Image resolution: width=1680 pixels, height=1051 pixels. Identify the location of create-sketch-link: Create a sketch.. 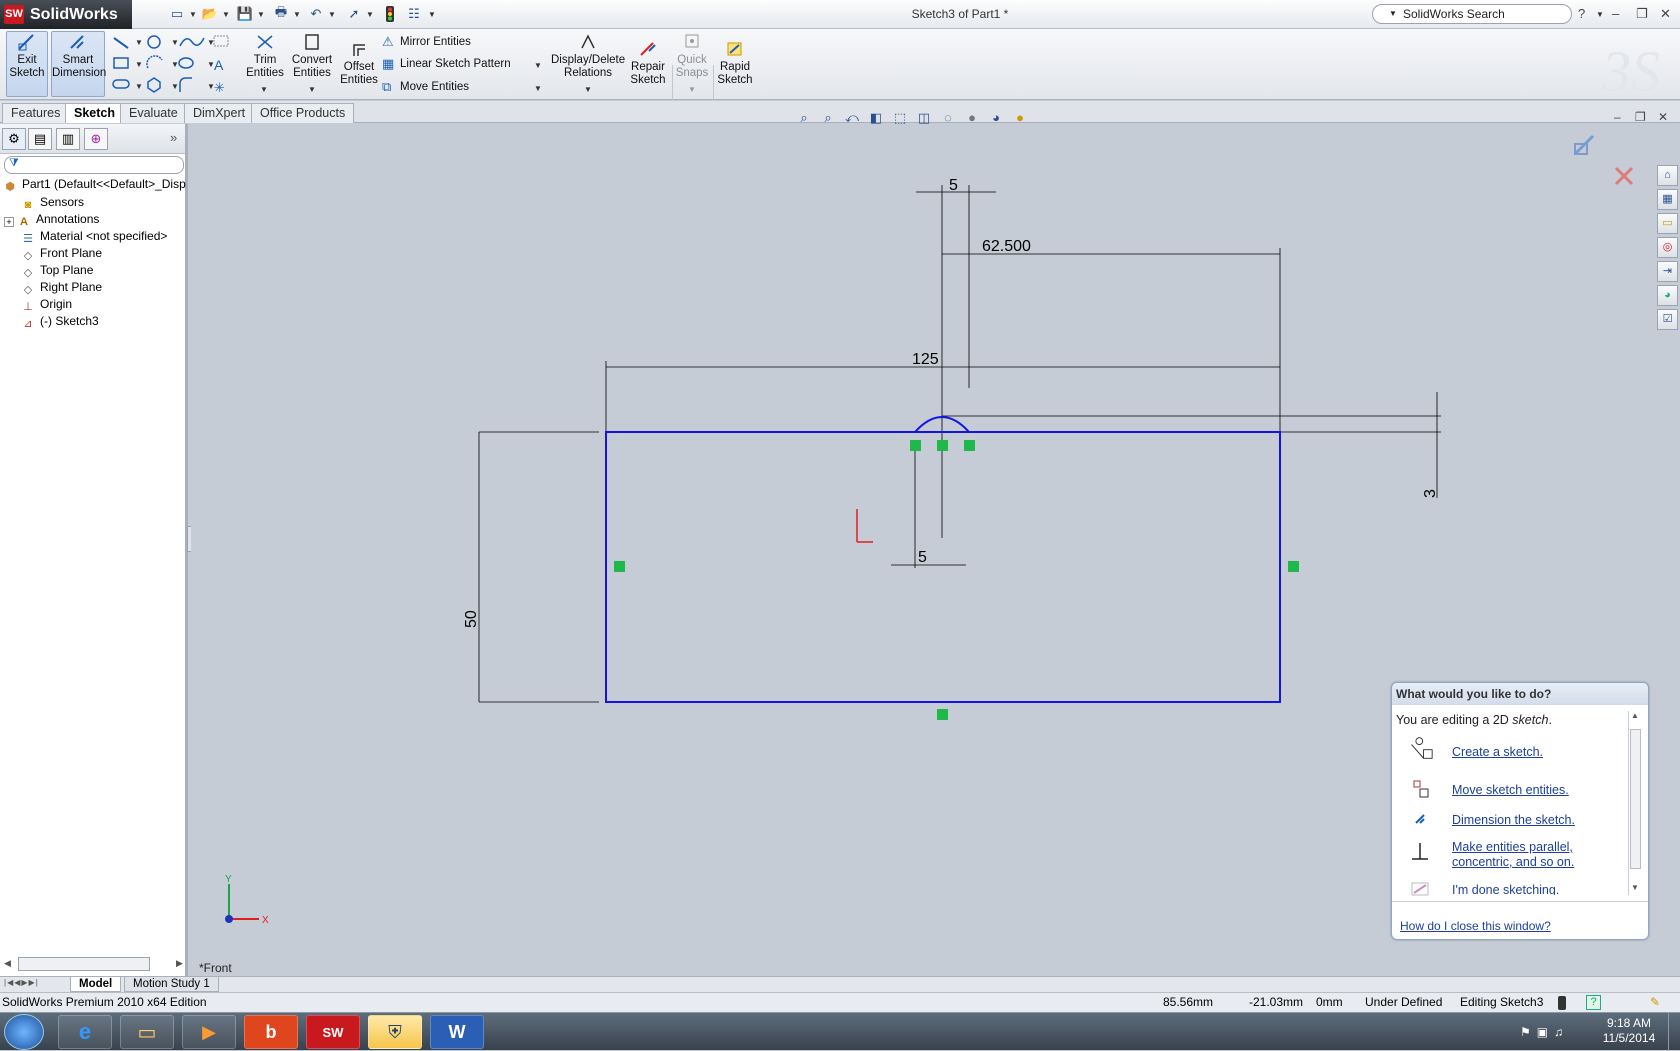
(1497, 752).